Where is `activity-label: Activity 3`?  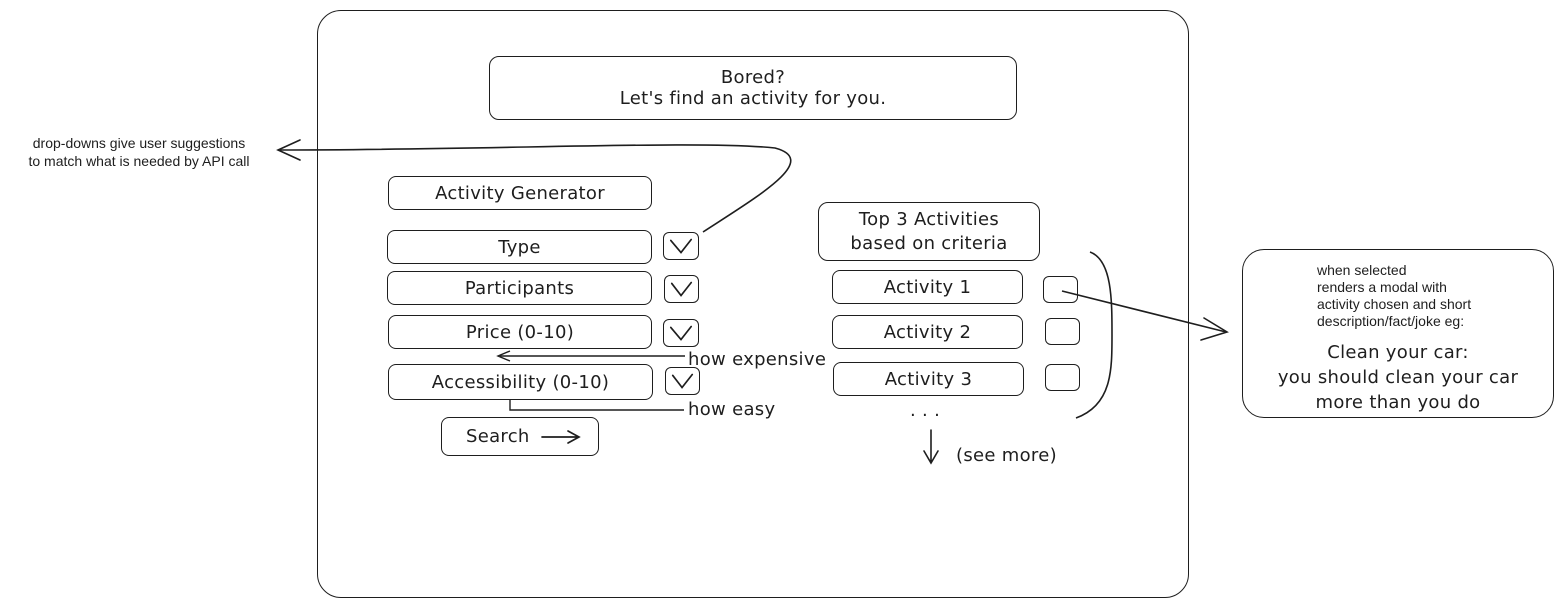
activity-label: Activity 3 is located at coordinates (928, 379).